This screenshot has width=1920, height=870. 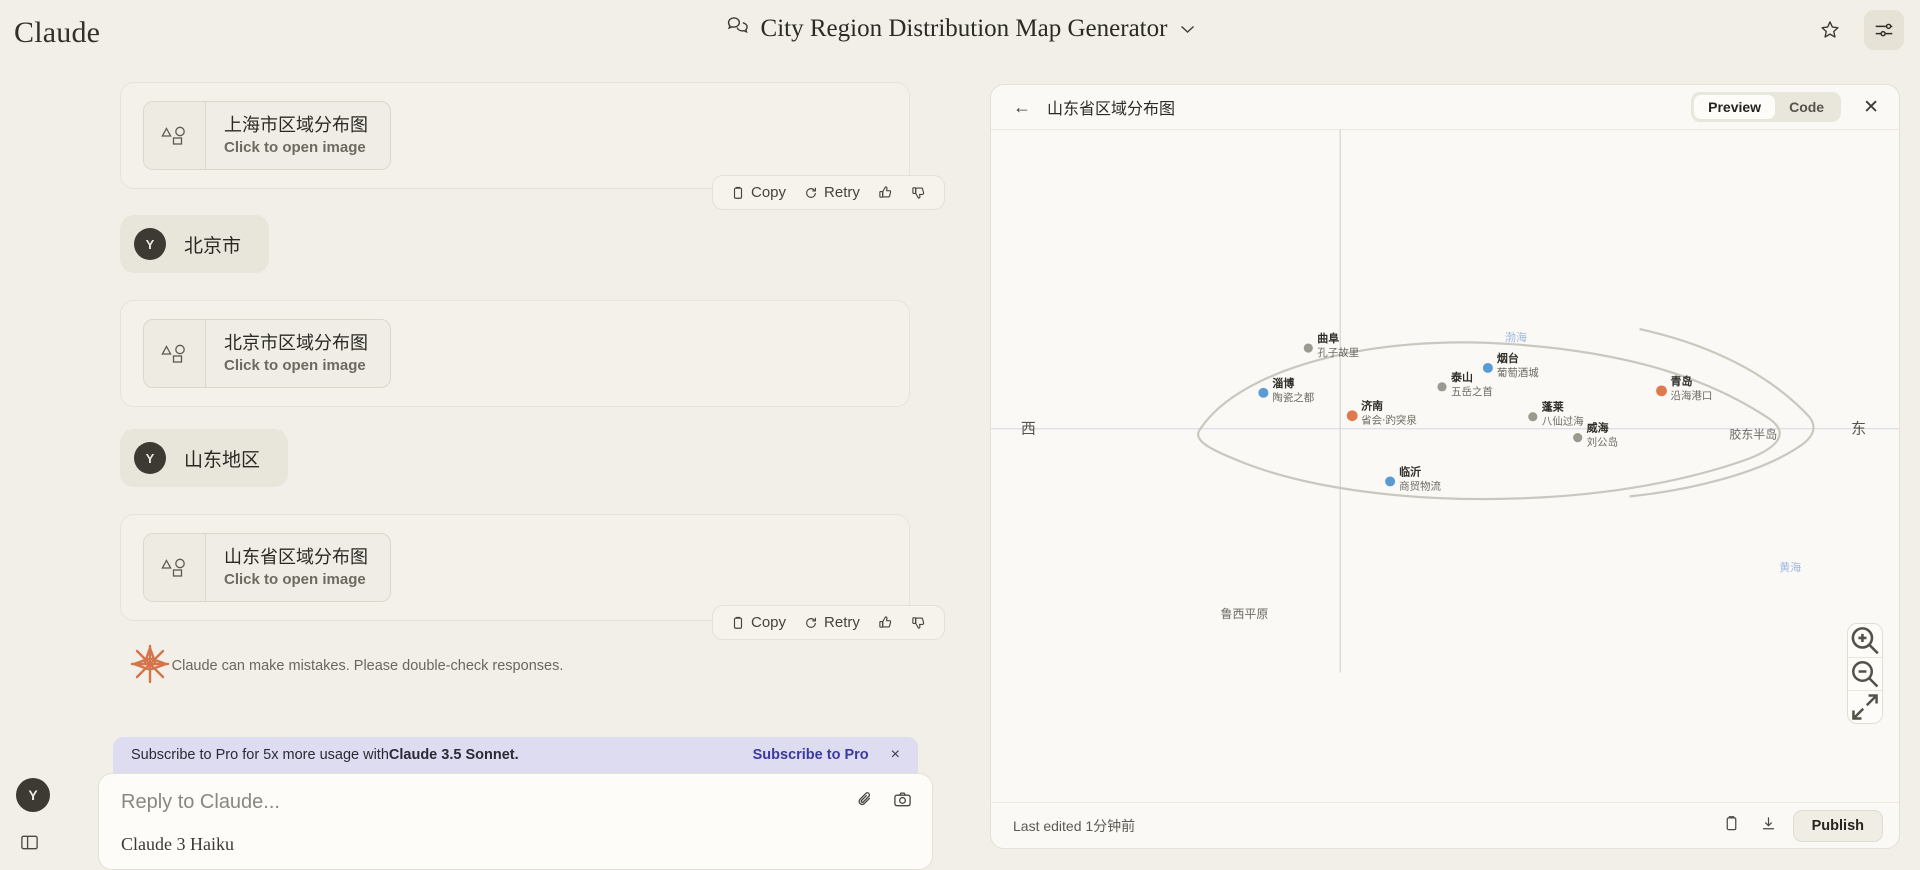 I want to click on artifact-panel-footer: Last edited 1分钟前 Publish, so click(x=1445, y=825).